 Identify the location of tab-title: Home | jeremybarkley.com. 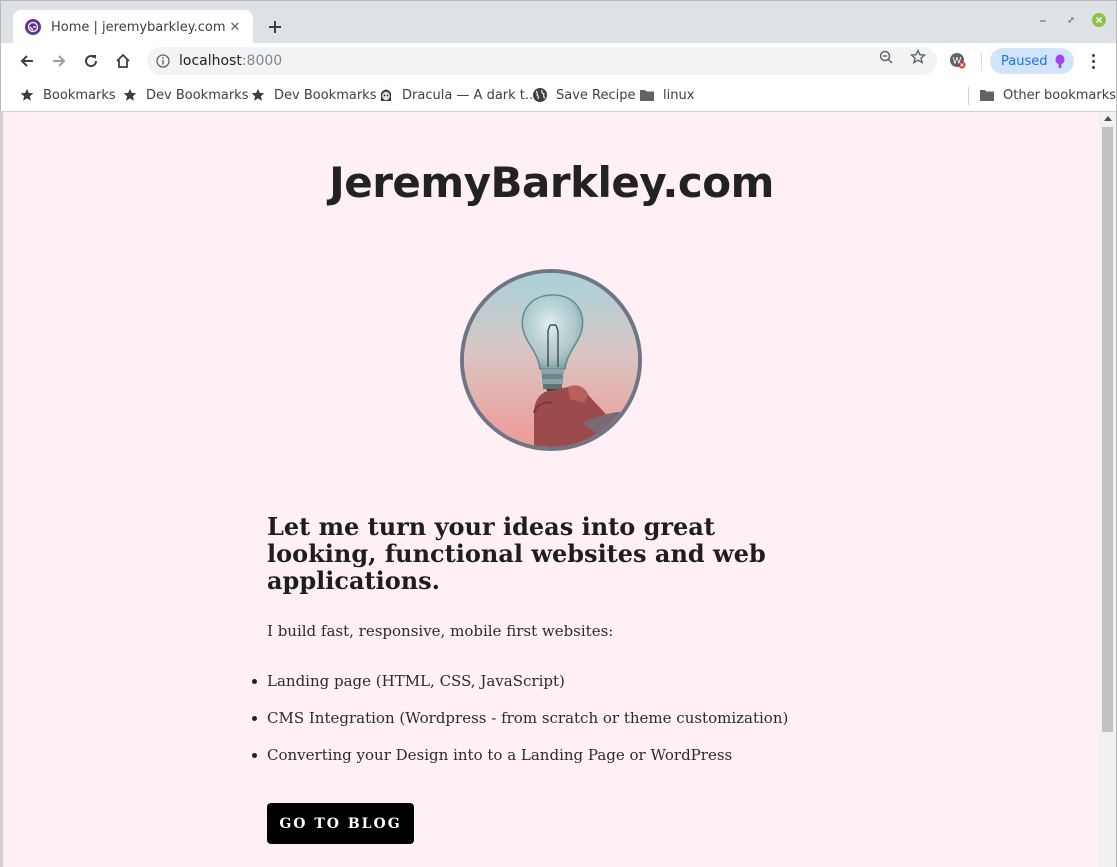
(138, 27).